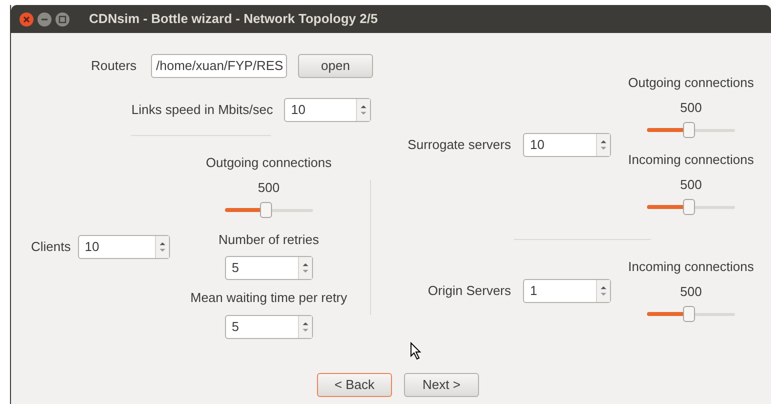  I want to click on field-label: Number of retries, so click(268, 240).